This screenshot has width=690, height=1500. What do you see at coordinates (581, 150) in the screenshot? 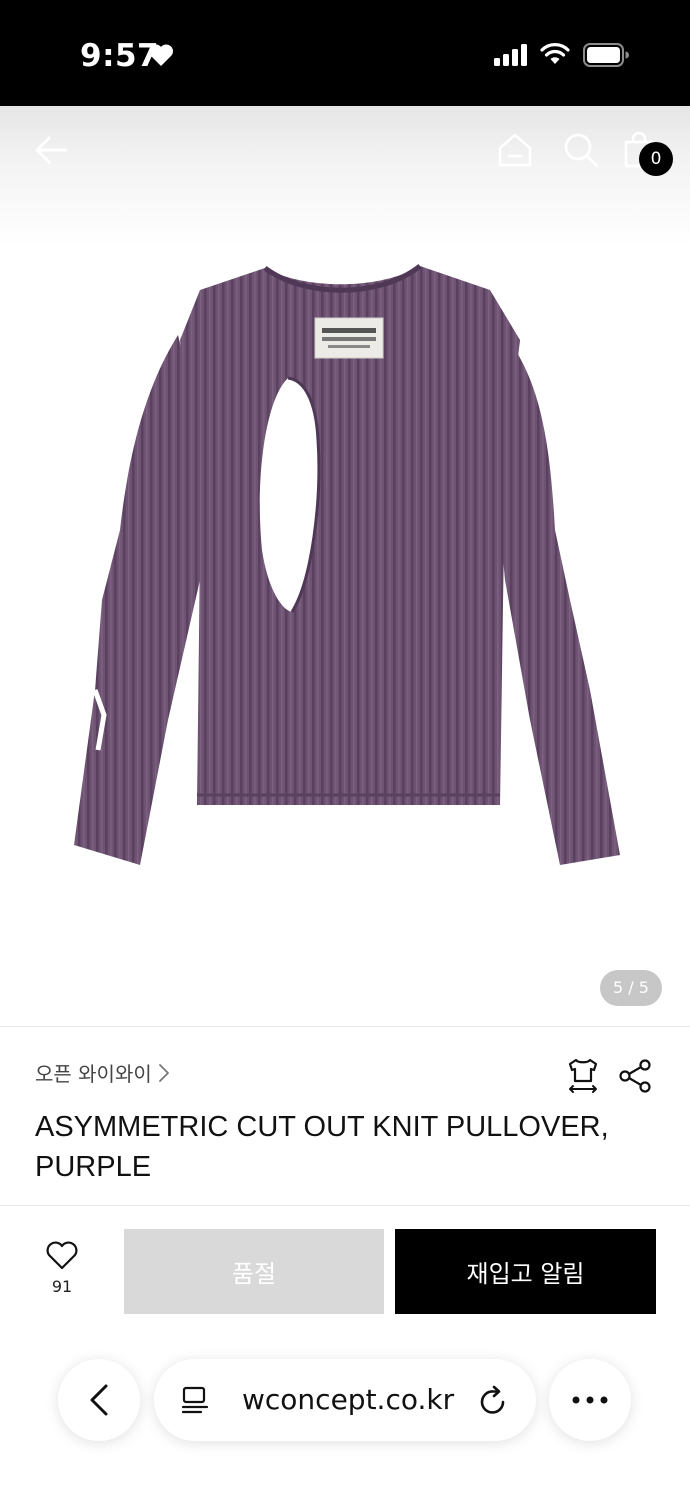
I see `search-icon` at bounding box center [581, 150].